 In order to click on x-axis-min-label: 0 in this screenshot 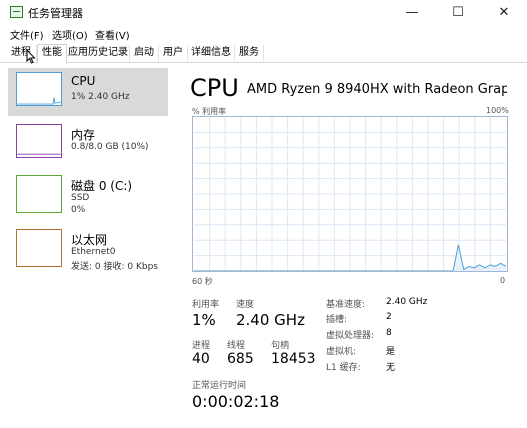, I will do `click(503, 280)`.